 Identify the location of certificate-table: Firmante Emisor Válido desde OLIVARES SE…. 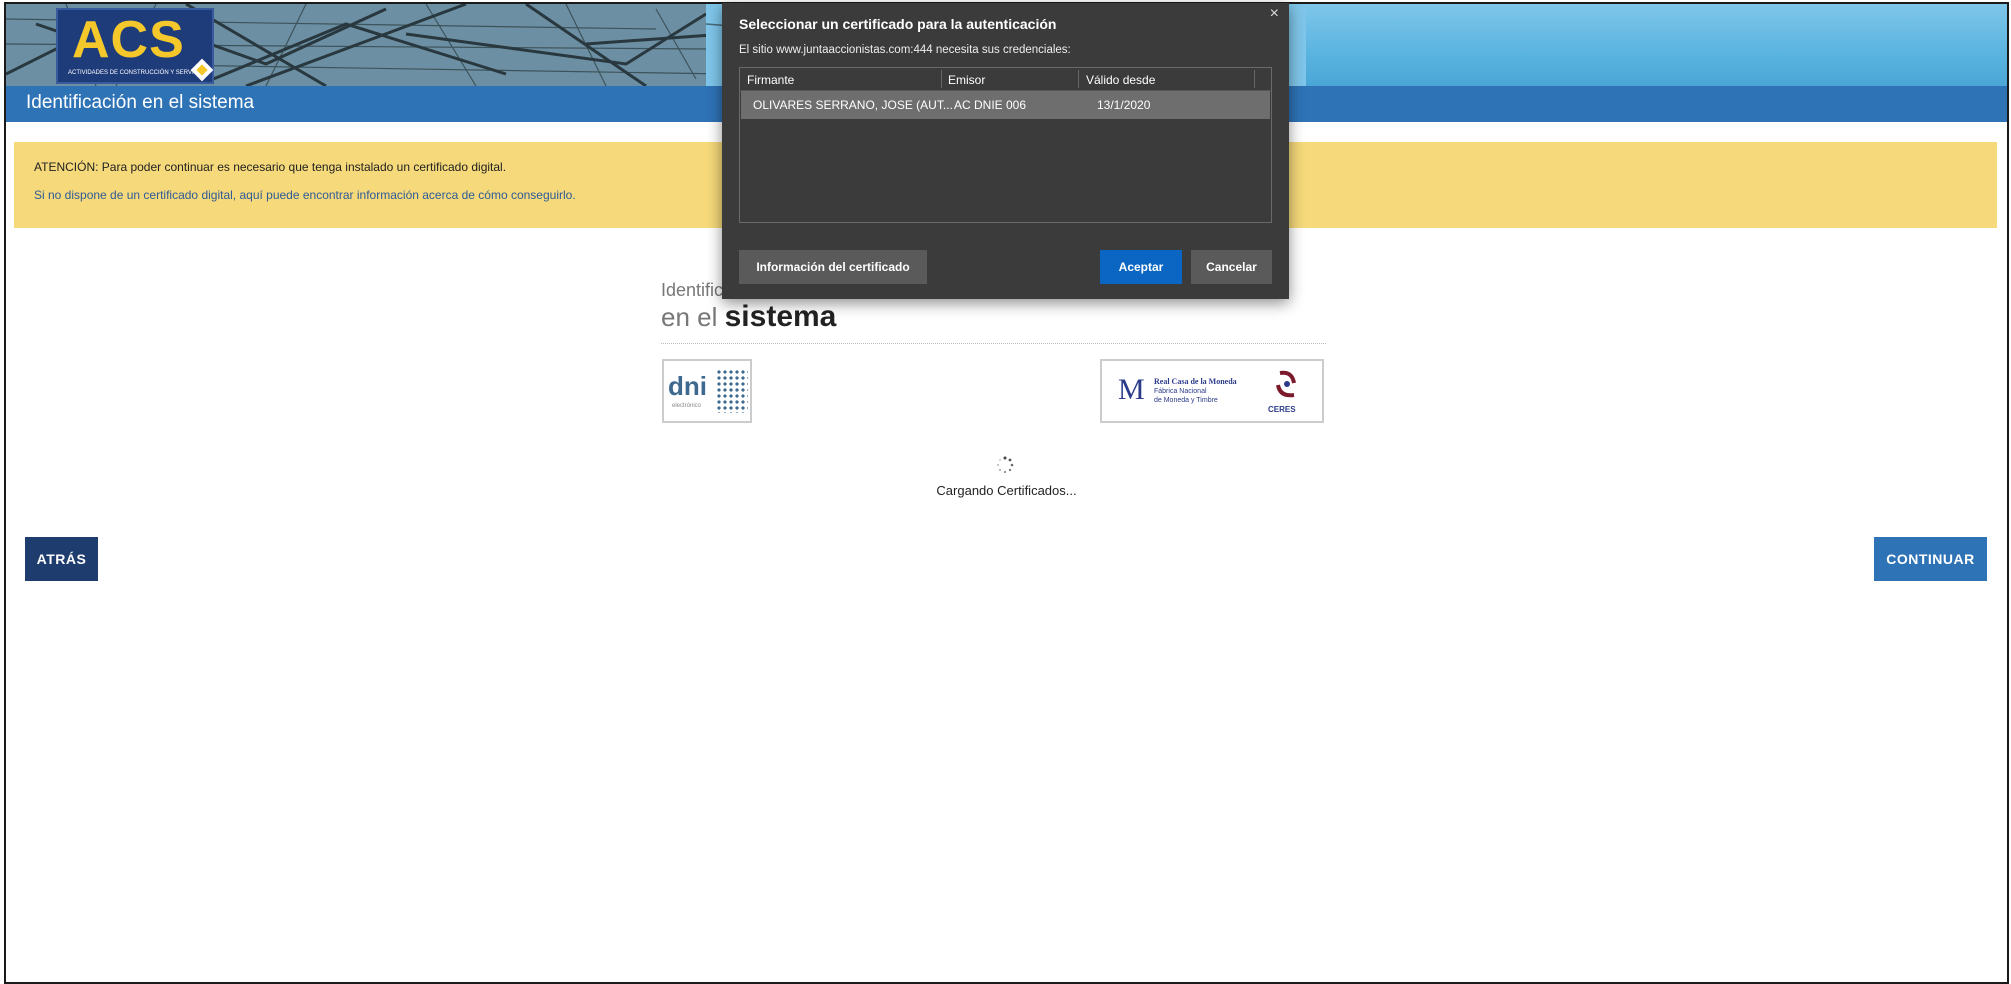
(1005, 145).